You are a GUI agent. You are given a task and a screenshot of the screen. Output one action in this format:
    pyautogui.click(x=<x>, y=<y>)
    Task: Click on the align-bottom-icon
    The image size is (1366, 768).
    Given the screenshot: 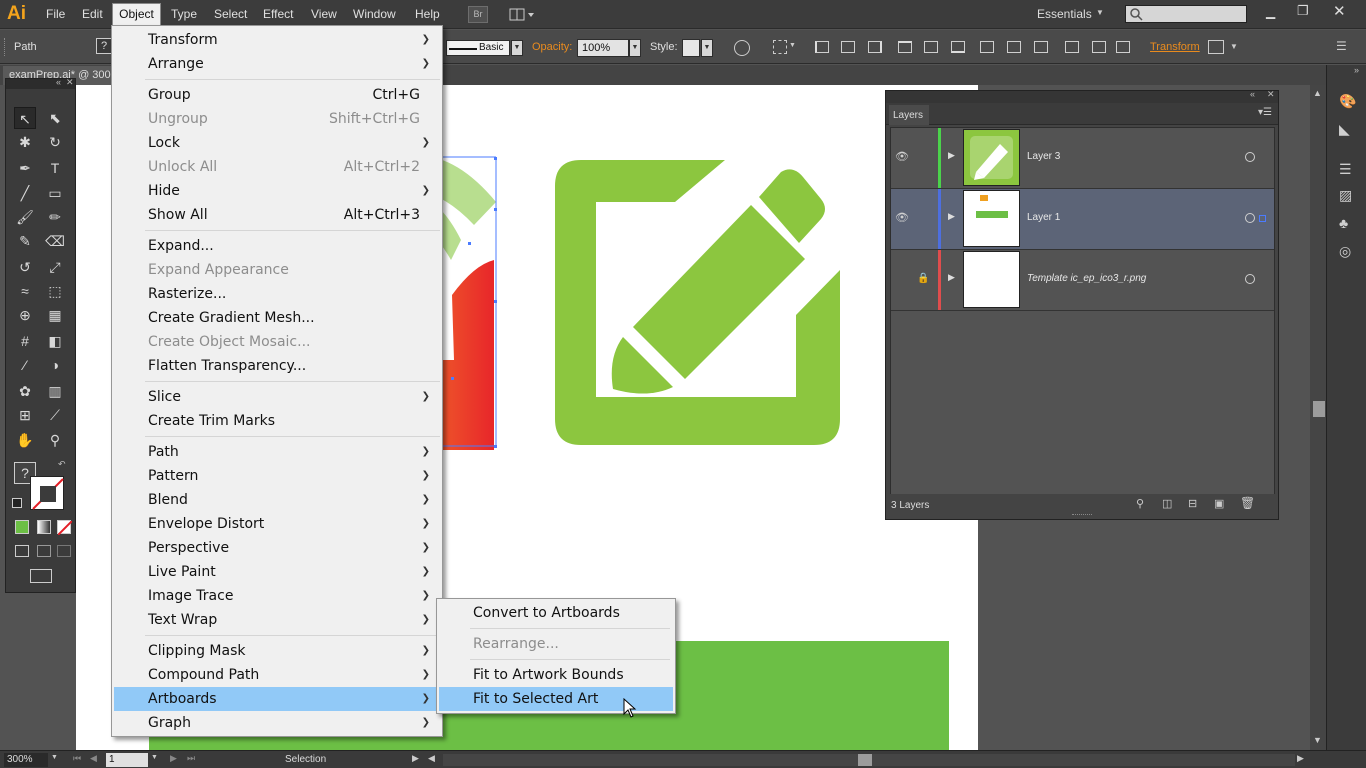 What is the action you would take?
    pyautogui.click(x=958, y=47)
    